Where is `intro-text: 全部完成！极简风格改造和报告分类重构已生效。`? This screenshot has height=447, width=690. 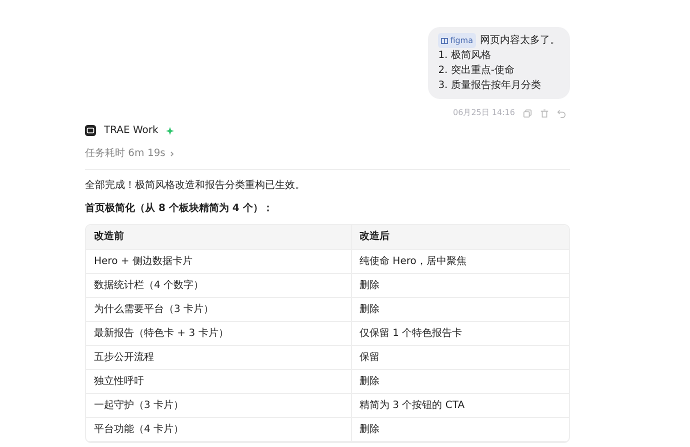 intro-text: 全部完成！极简风格改造和报告分类重构已生效。 is located at coordinates (195, 185).